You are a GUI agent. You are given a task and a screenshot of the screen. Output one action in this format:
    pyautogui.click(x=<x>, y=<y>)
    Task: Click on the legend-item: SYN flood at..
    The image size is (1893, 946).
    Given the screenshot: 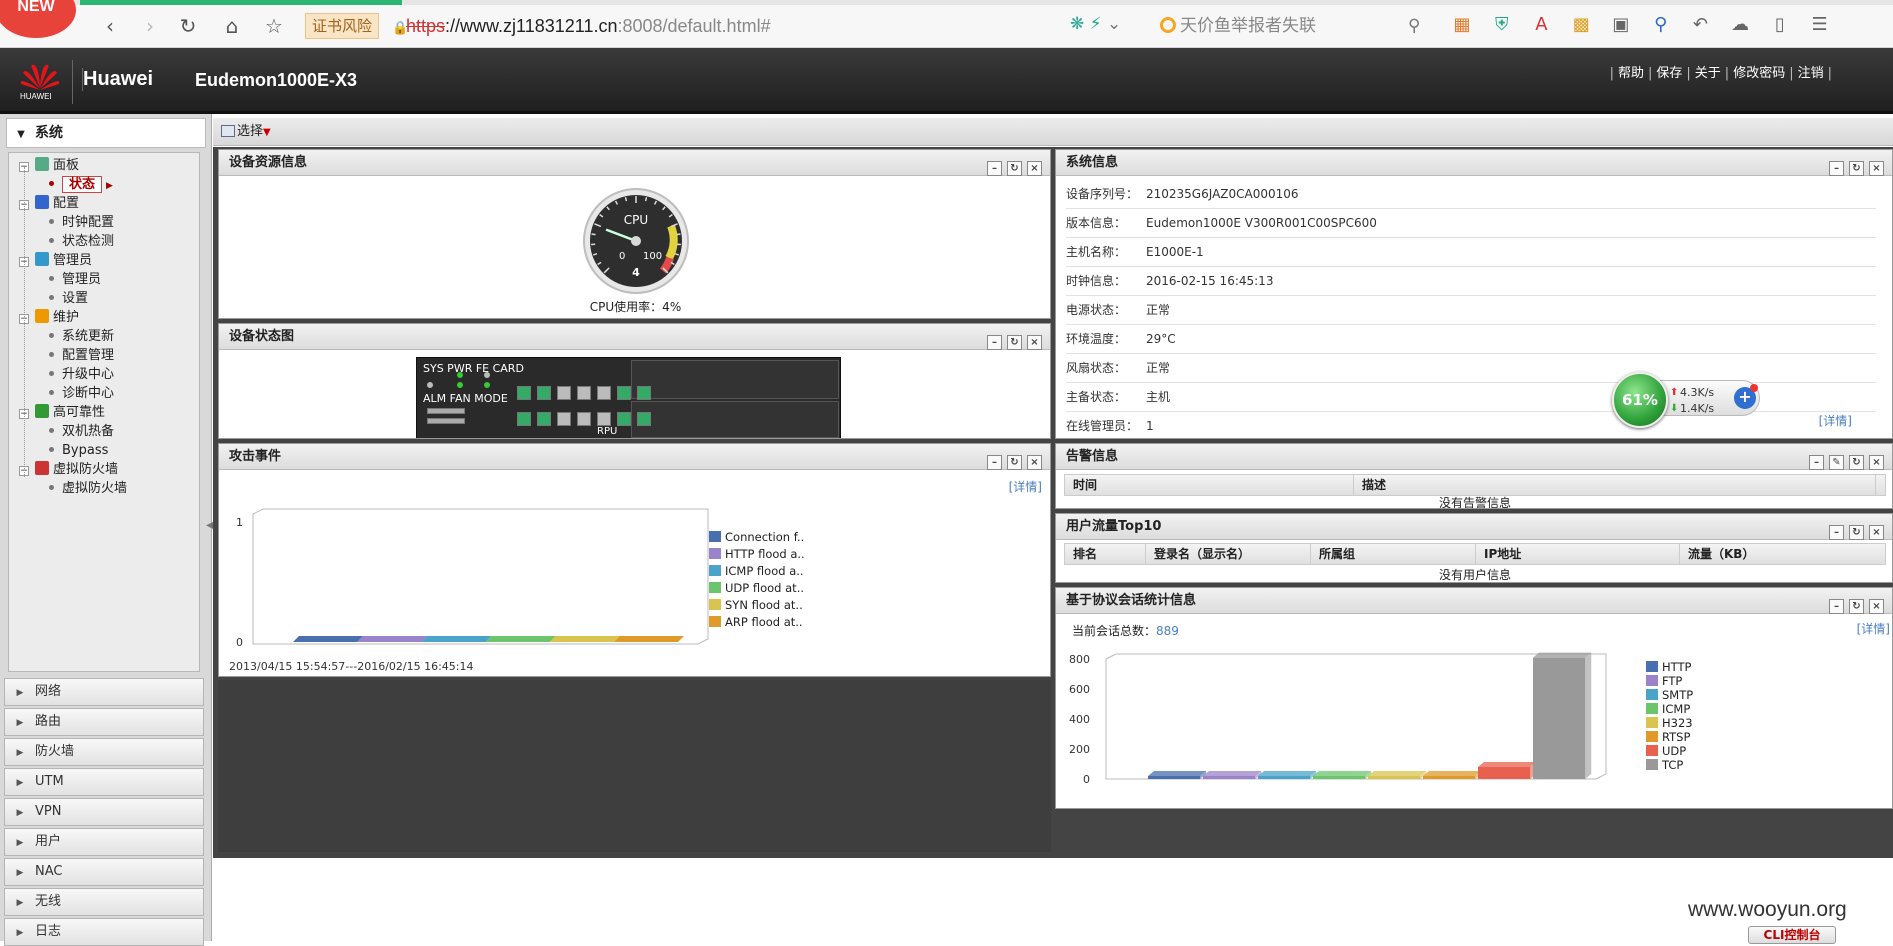 What is the action you would take?
    pyautogui.click(x=756, y=605)
    